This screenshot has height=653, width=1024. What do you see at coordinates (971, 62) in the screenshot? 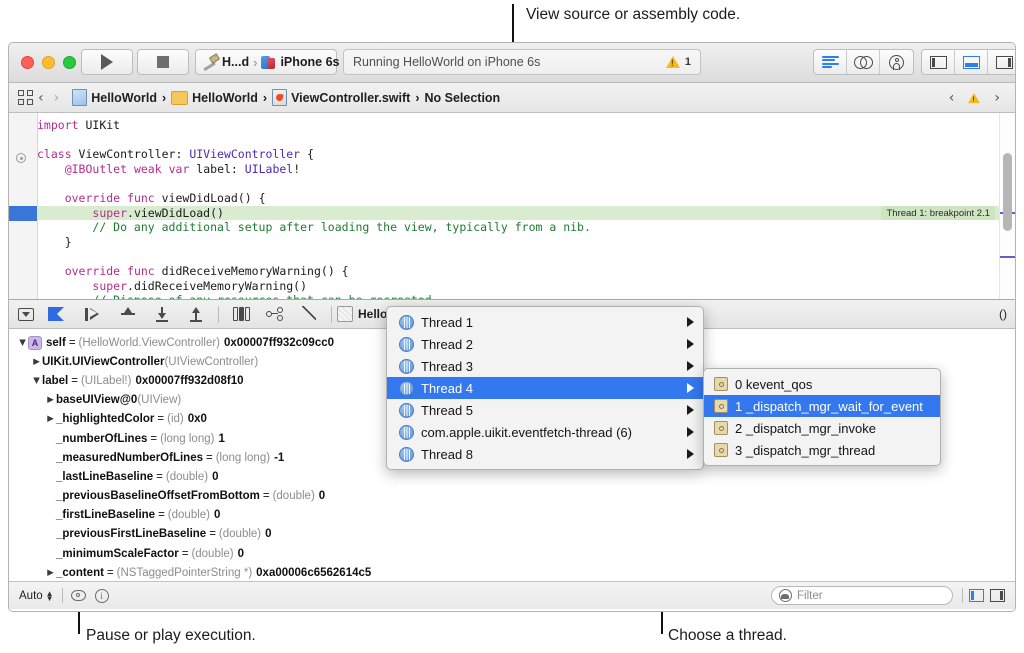
I see `toggle-debug-area-button` at bounding box center [971, 62].